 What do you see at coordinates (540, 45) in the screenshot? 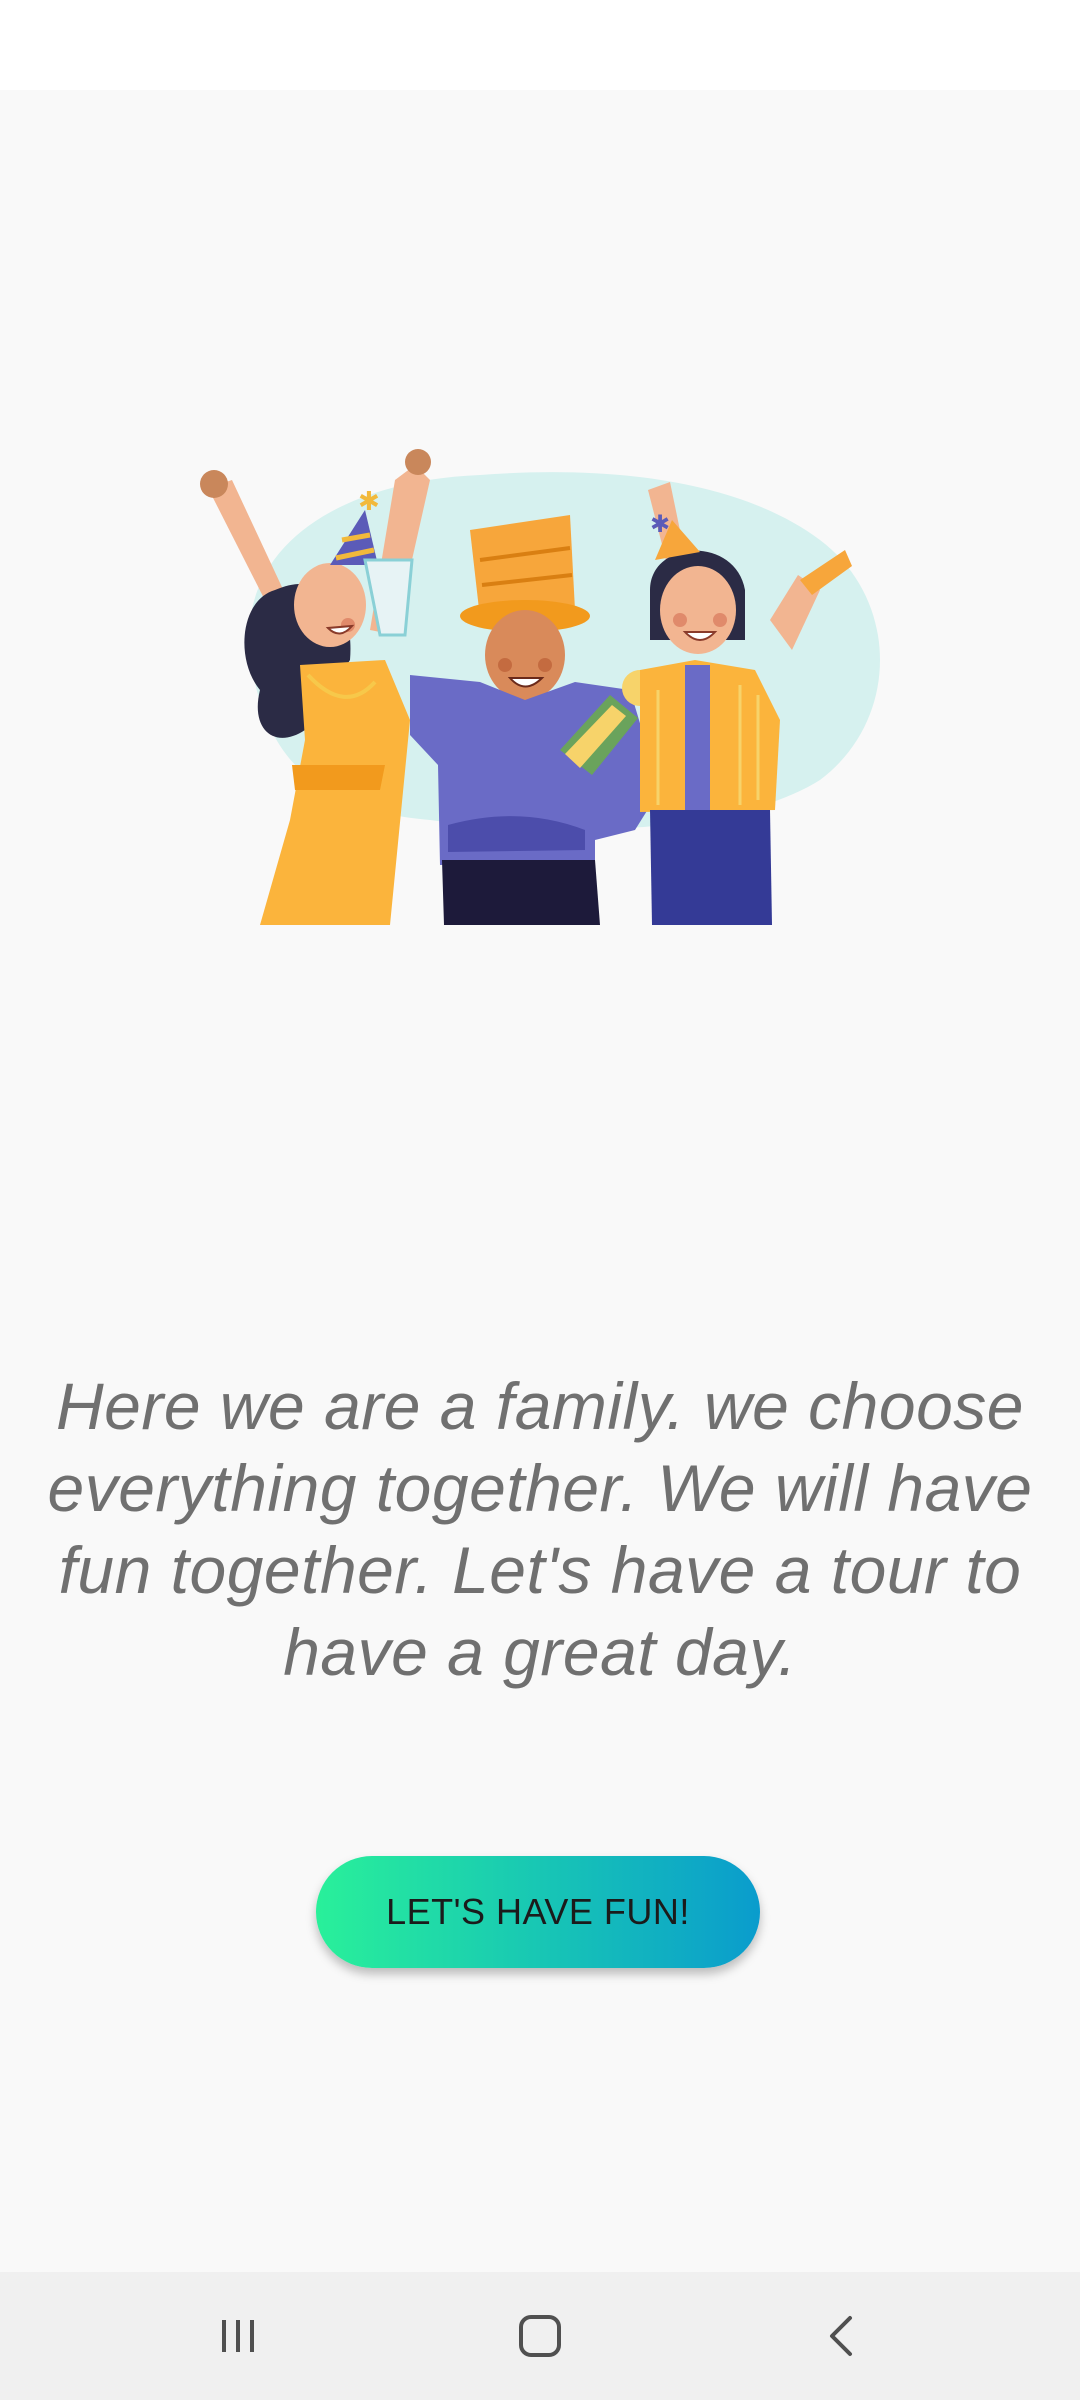
I see `status-bar` at bounding box center [540, 45].